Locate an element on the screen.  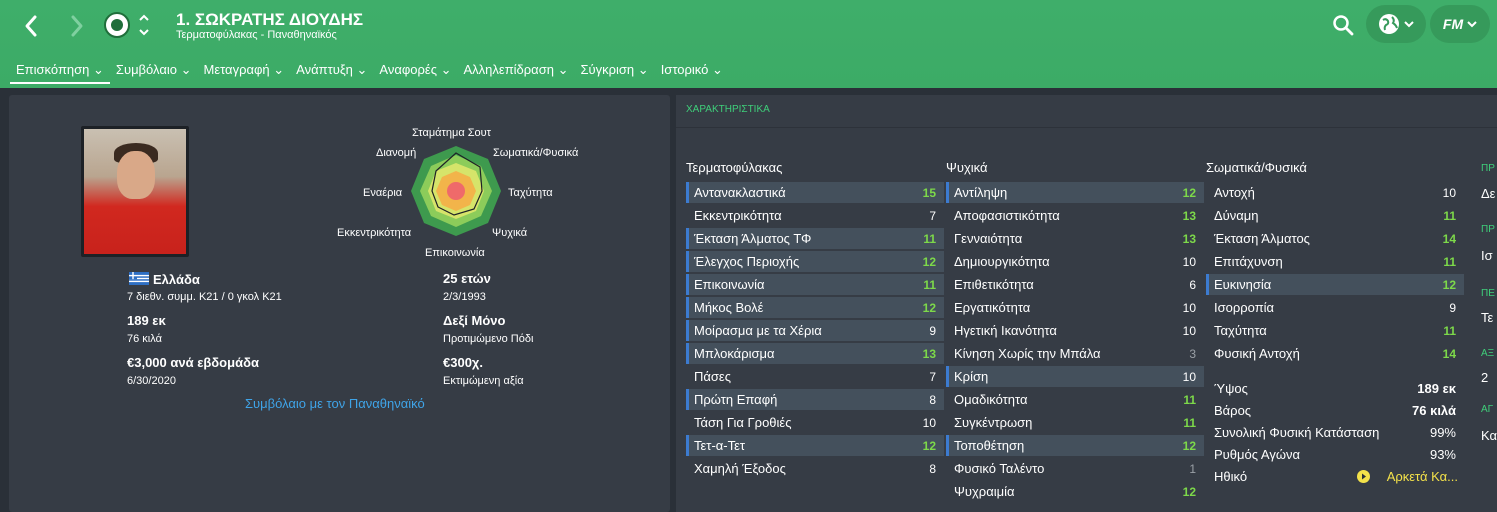
mental-header: Ψυχικά is located at coordinates (967, 167).